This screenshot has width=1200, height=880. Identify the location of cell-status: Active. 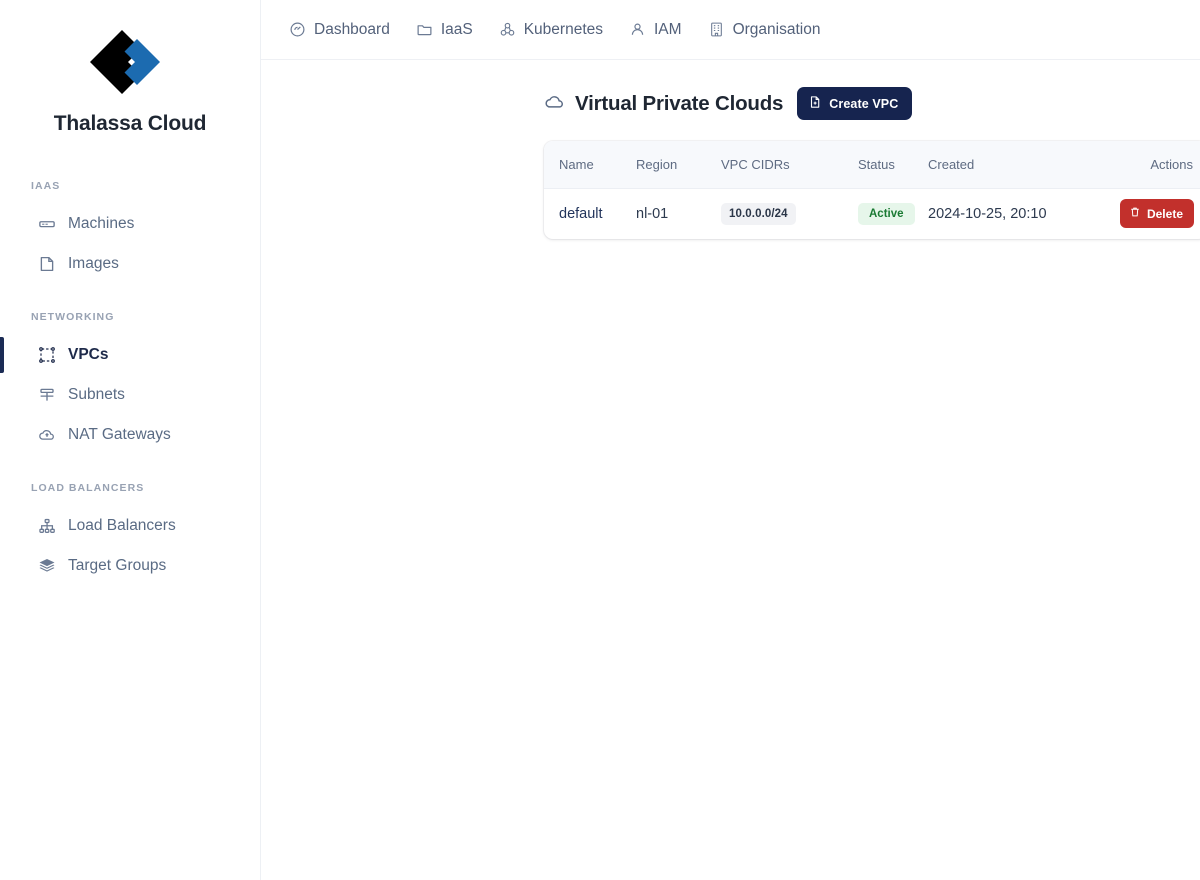
(893, 213).